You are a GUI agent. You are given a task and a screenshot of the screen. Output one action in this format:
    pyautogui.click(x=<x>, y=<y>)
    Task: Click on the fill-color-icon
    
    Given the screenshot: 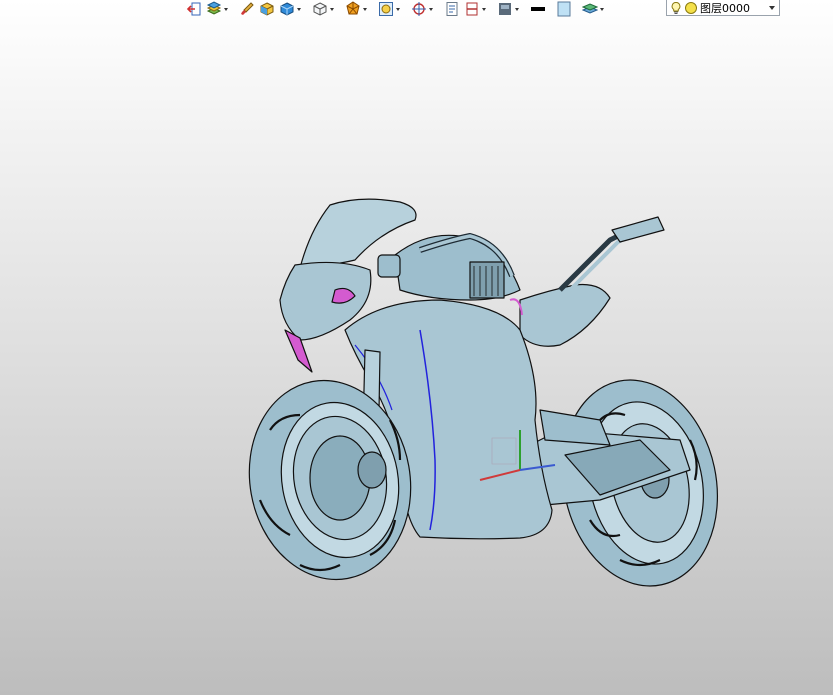 What is the action you would take?
    pyautogui.click(x=564, y=9)
    